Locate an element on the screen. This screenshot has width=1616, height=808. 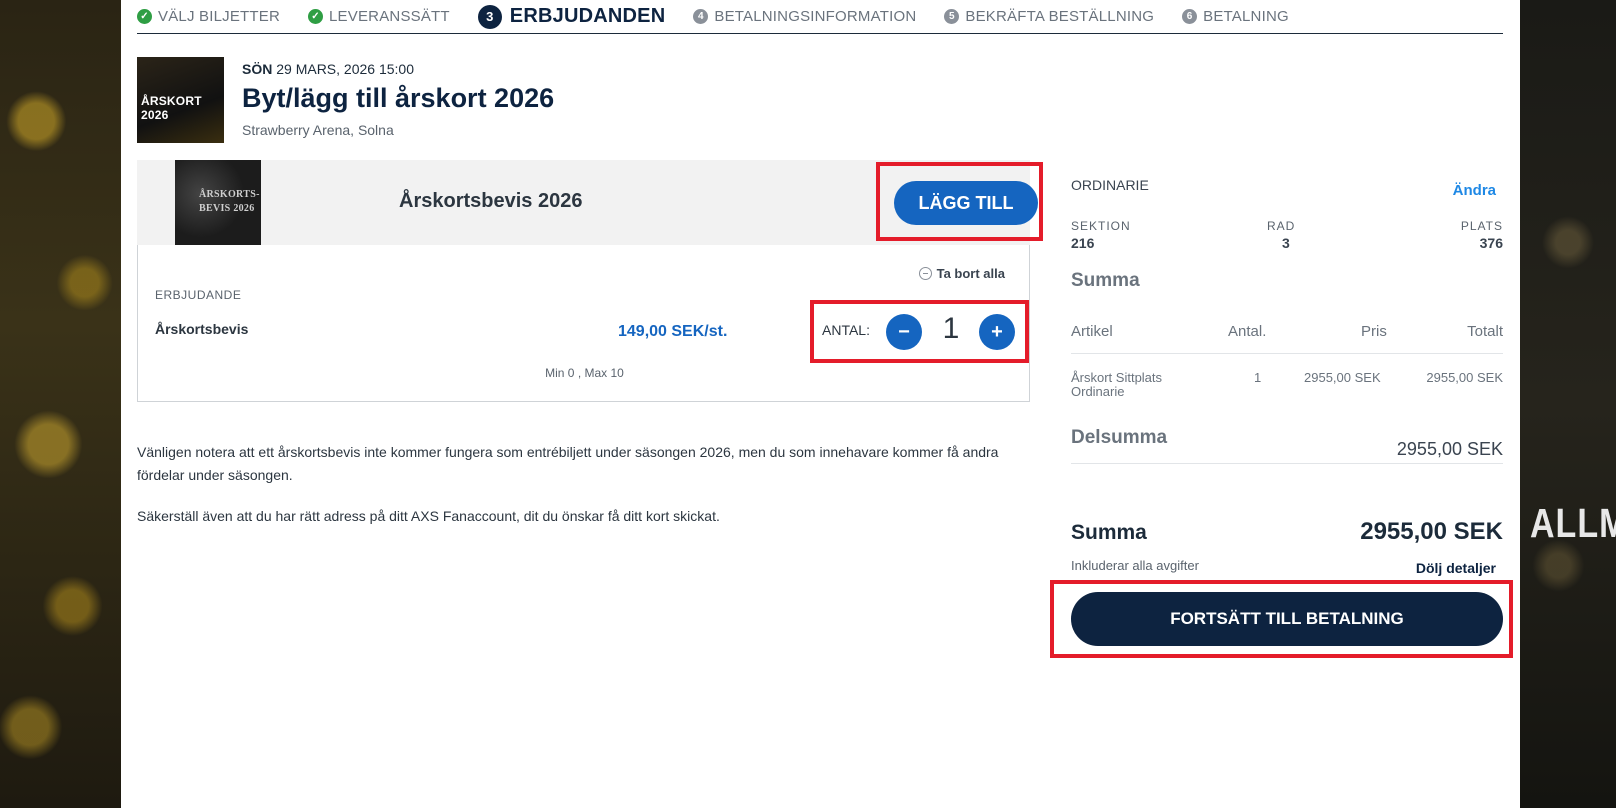
offer-section-label: ERBJUDANDE is located at coordinates (198, 295).